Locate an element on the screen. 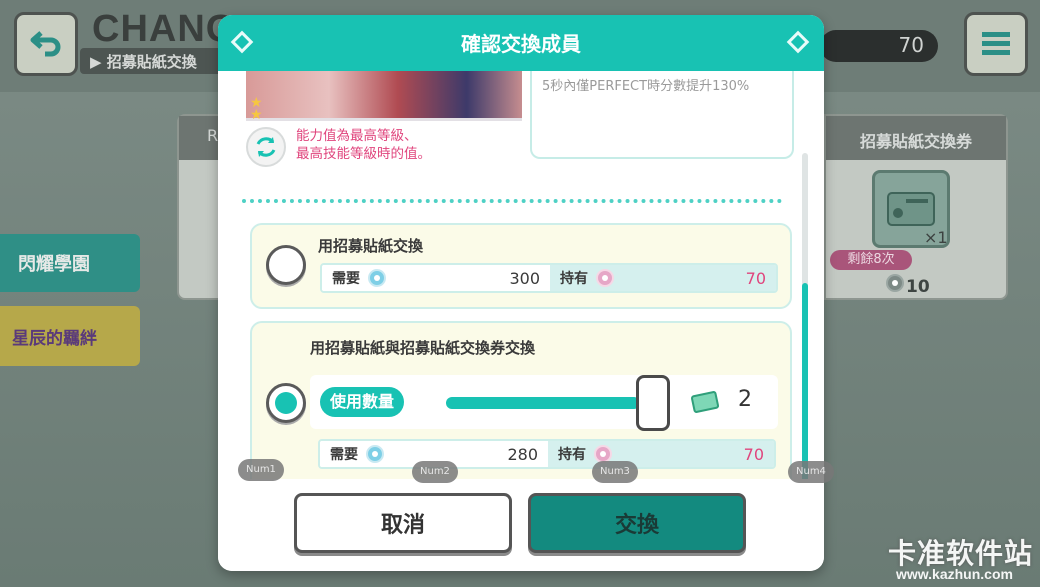 The width and height of the screenshot is (1040, 587). cancel-button: 取消 is located at coordinates (403, 523).